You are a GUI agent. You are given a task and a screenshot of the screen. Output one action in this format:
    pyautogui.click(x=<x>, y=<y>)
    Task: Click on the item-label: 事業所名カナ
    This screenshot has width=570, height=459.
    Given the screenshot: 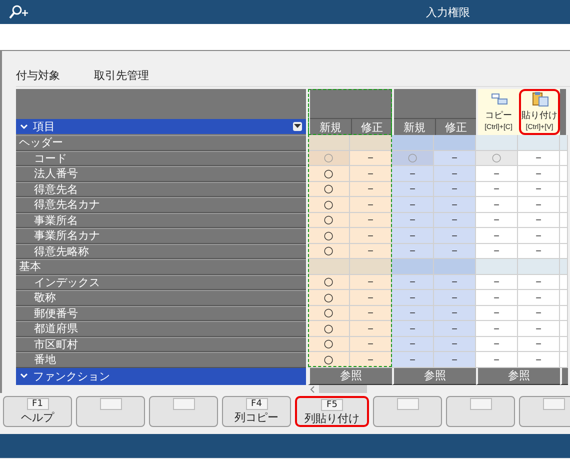 What is the action you would take?
    pyautogui.click(x=161, y=236)
    